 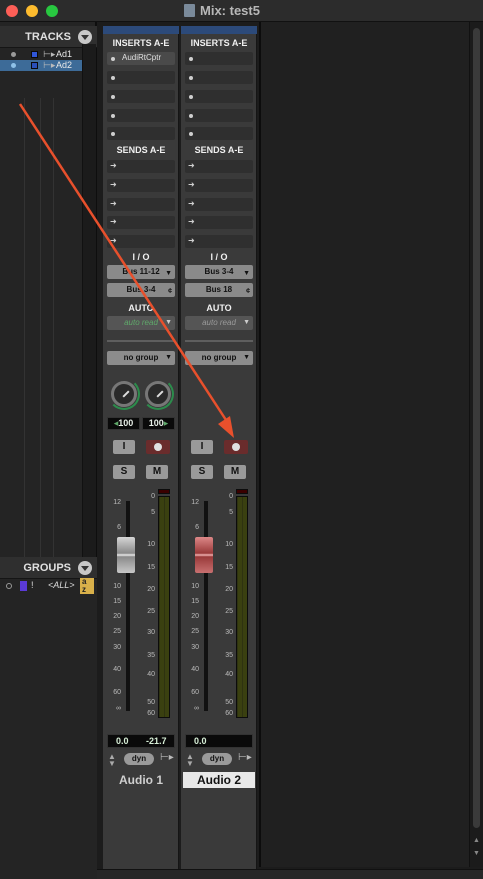 I want to click on track-name-field: Audio 2, so click(x=219, y=780).